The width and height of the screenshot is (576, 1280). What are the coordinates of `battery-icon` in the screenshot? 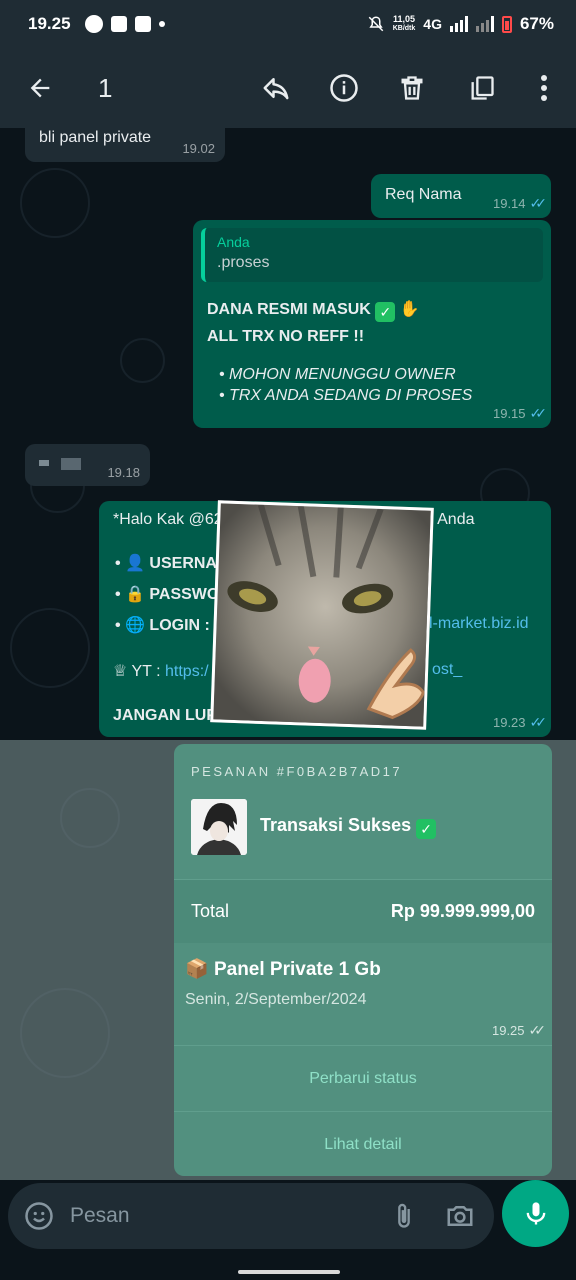 It's located at (506, 24).